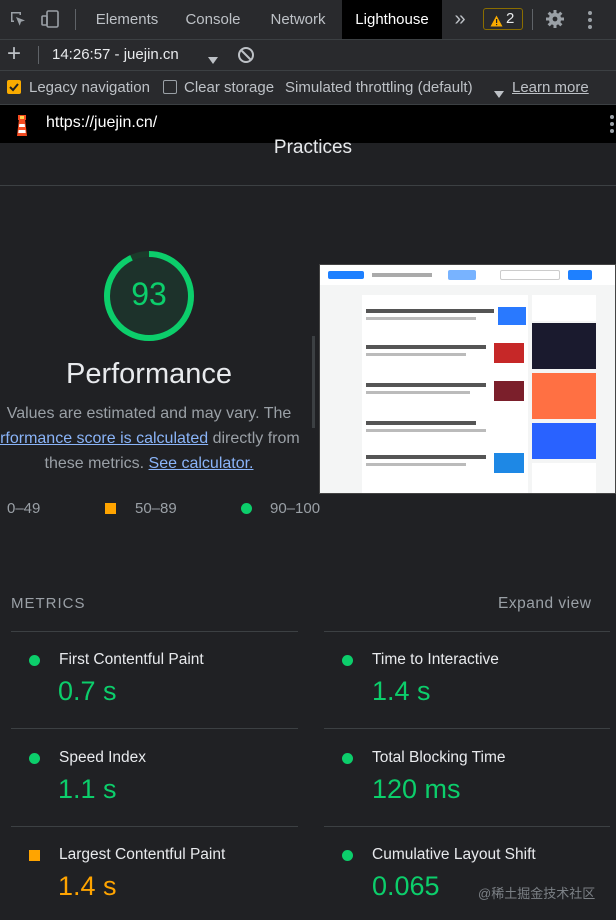  I want to click on legend-fail-range: 0–49, so click(24, 508).